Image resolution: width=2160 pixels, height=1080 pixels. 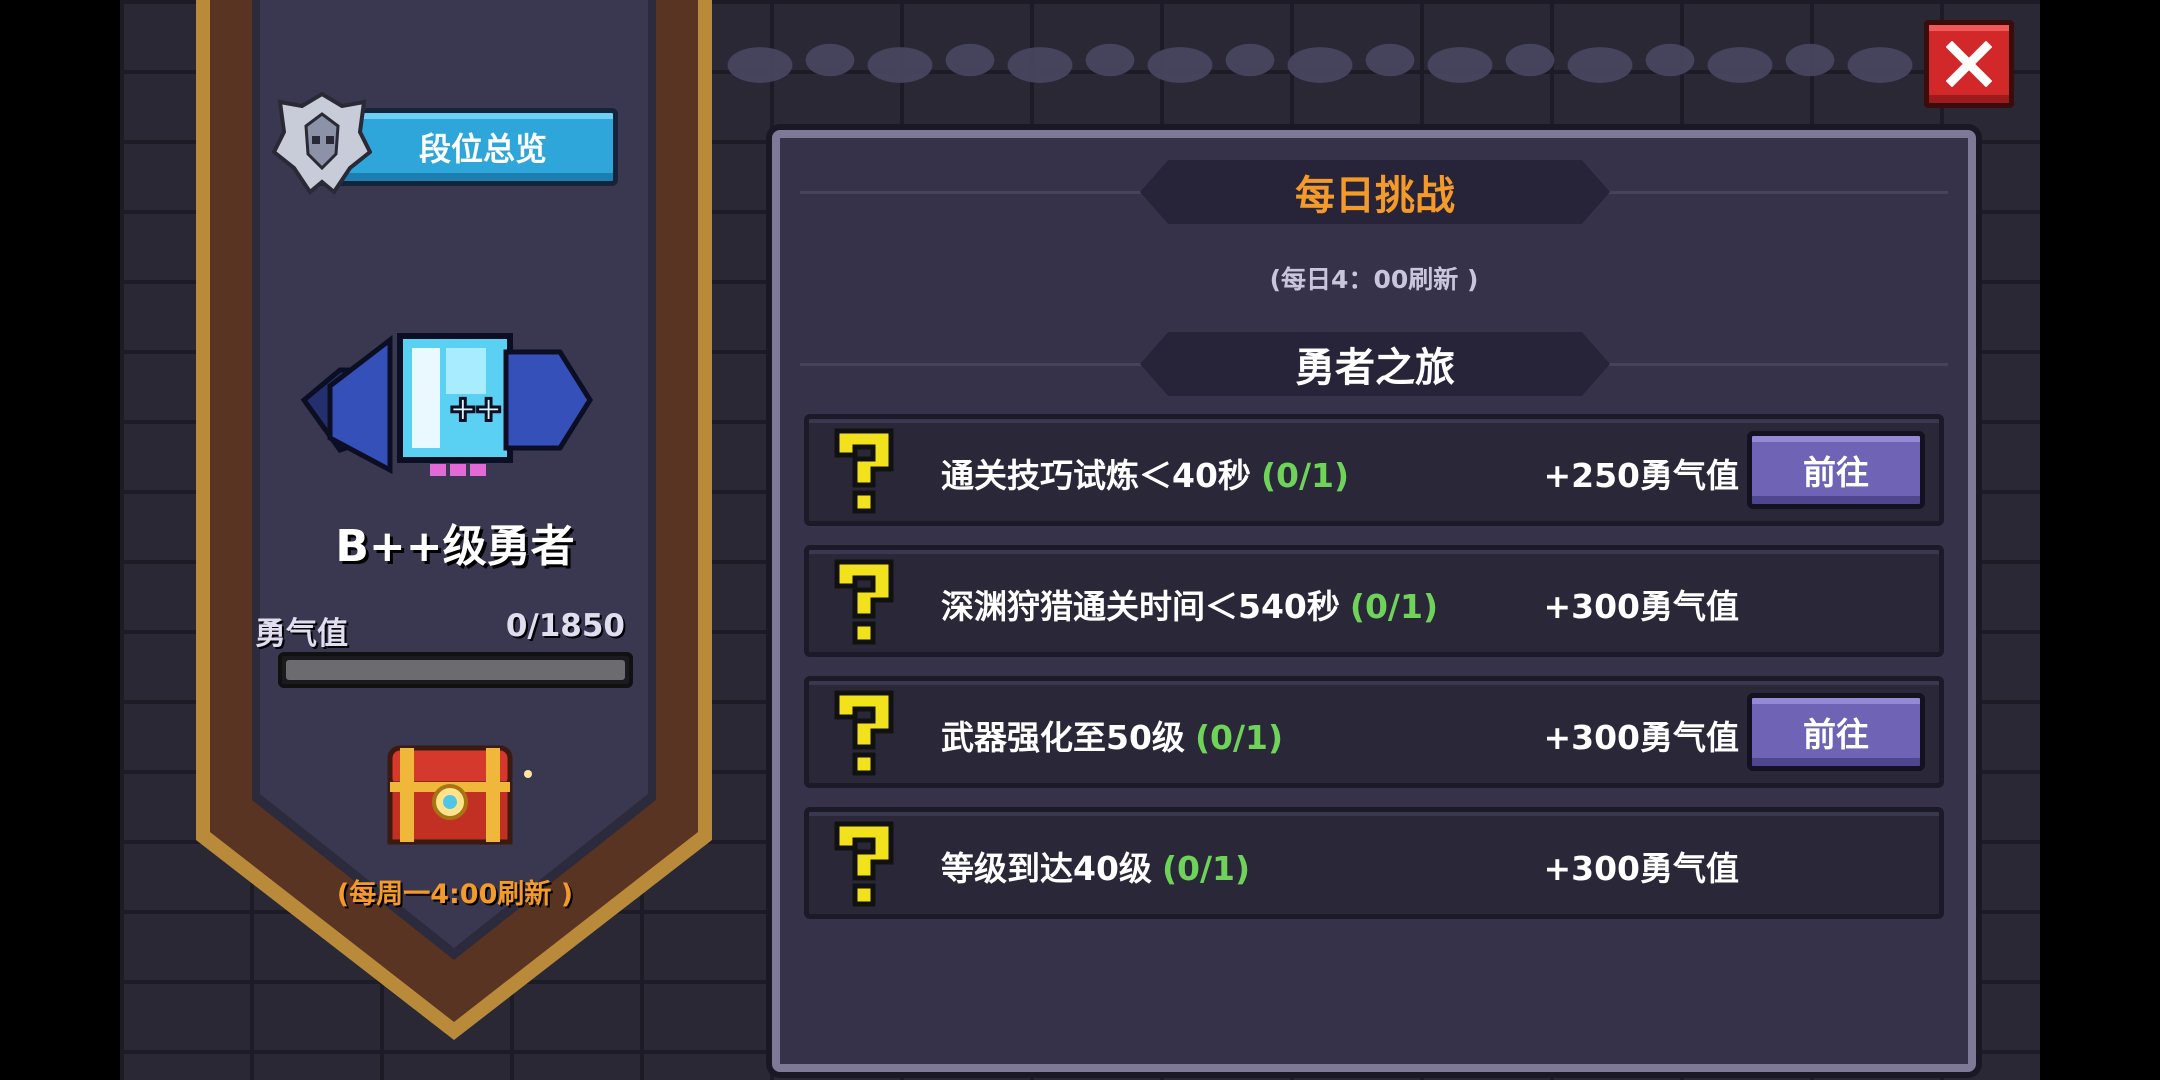 I want to click on task-text: 武器强化至50级, so click(x=1063, y=737).